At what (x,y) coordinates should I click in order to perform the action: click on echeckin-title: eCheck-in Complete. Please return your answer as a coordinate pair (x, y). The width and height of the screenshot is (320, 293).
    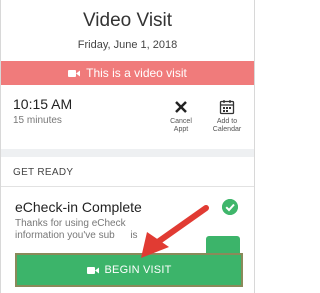
    Looking at the image, I should click on (78, 207).